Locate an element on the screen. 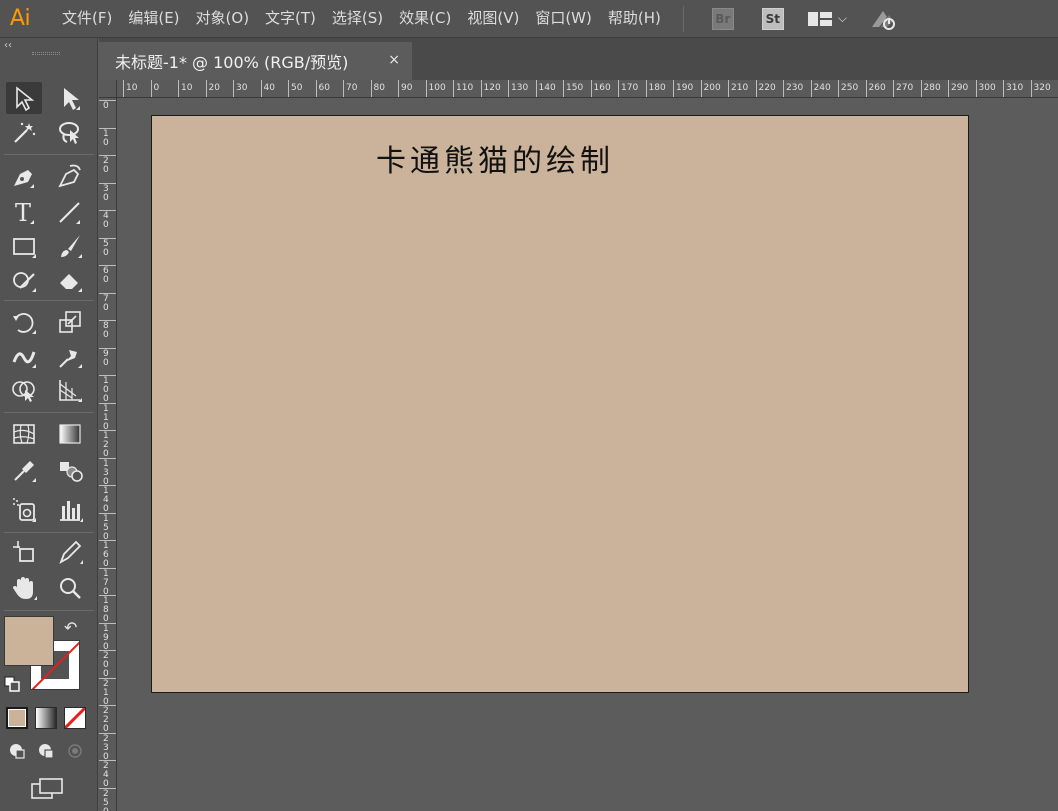 This screenshot has width=1058, height=811. sync-icon is located at coordinates (883, 19).